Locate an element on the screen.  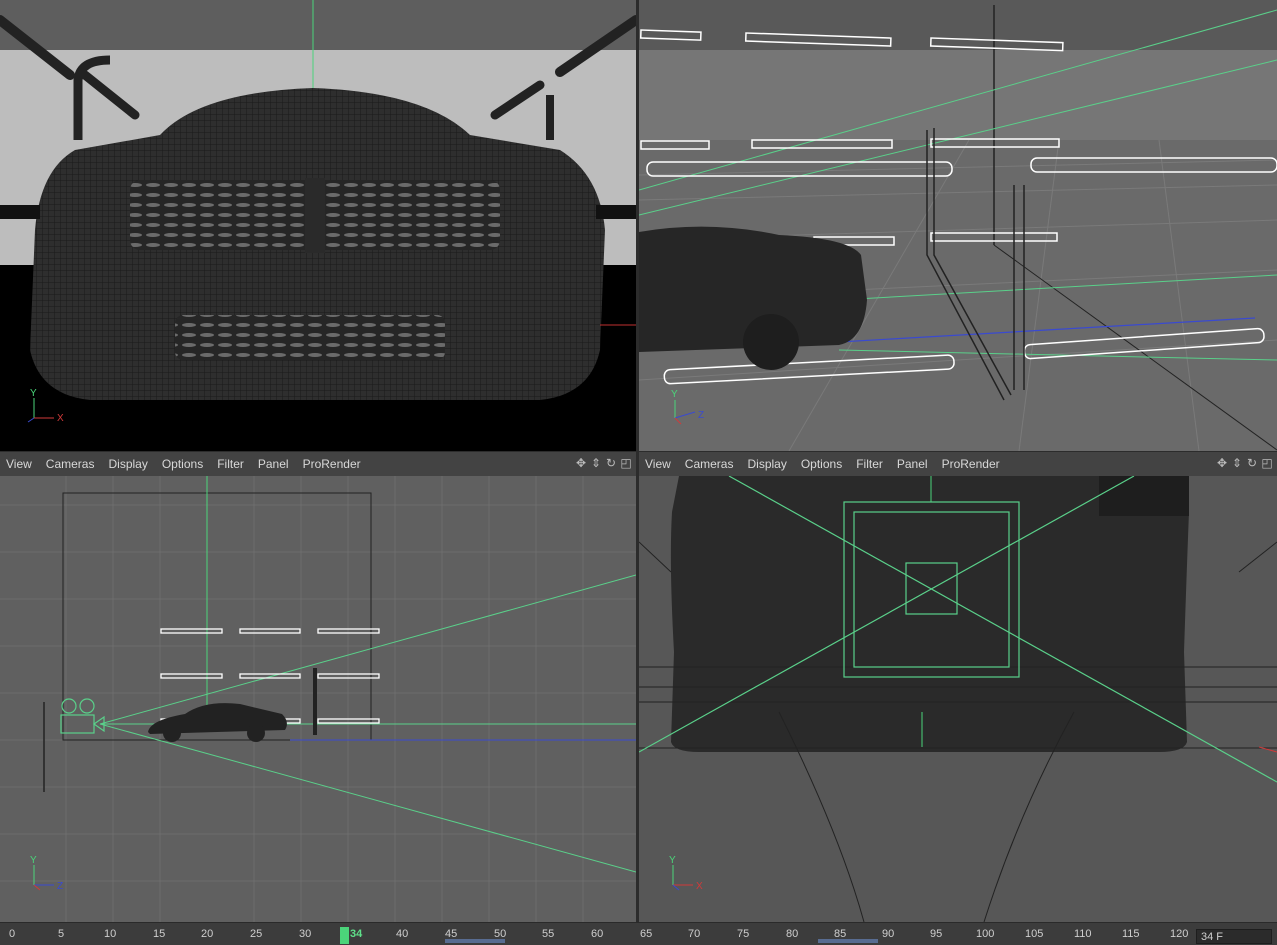
room-outline is located at coordinates (217, 616).